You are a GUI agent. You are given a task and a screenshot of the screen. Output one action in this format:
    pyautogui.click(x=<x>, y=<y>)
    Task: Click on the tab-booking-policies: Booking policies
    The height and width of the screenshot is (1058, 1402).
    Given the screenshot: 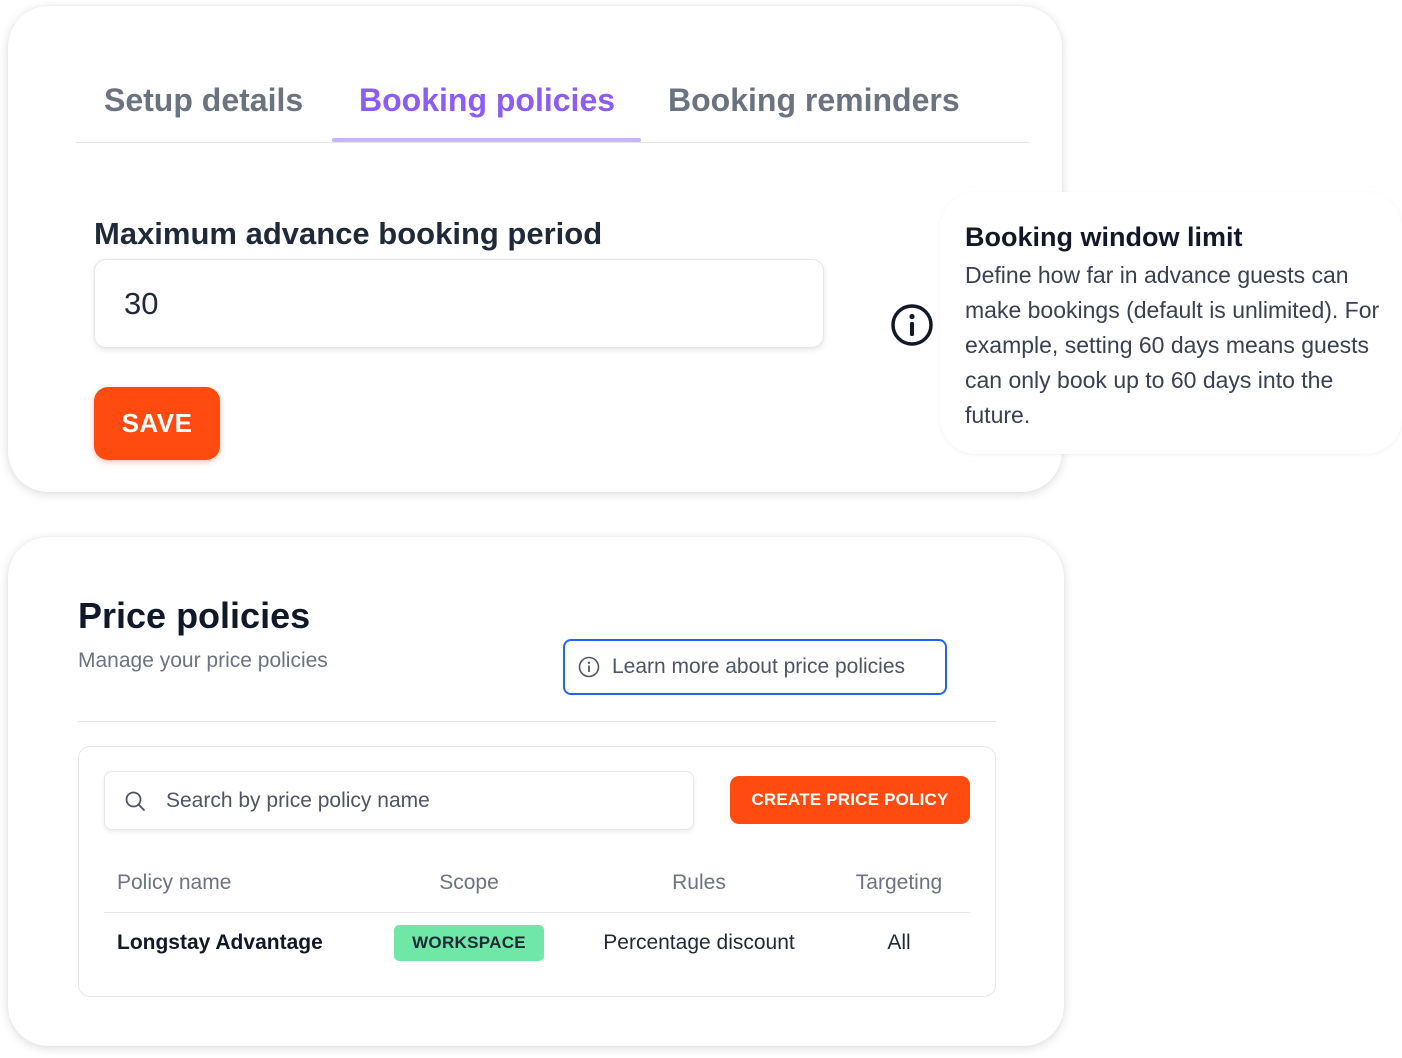 What is the action you would take?
    pyautogui.click(x=487, y=100)
    